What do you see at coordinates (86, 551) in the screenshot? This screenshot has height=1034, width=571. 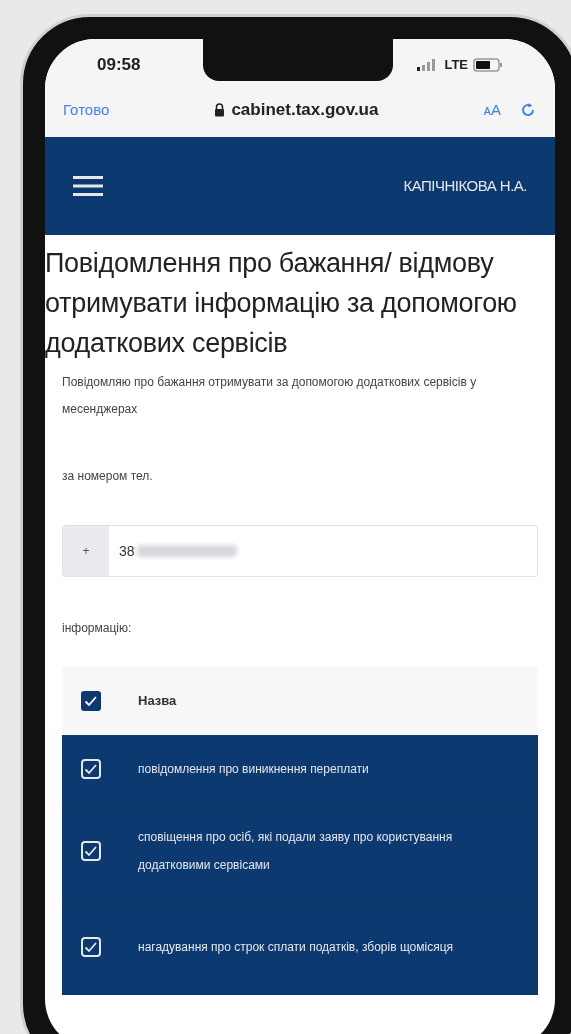 I see `phone-prefix: +` at bounding box center [86, 551].